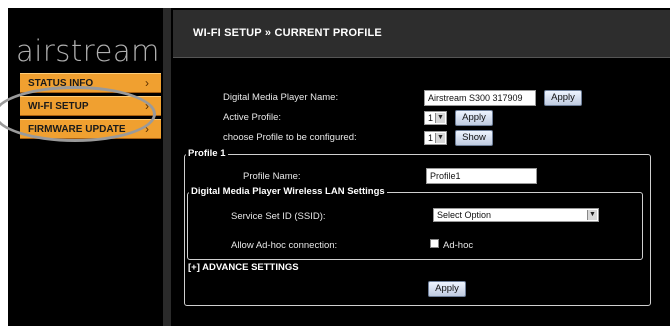  What do you see at coordinates (281, 97) in the screenshot?
I see `player-name-label: Digital Media Player Name:` at bounding box center [281, 97].